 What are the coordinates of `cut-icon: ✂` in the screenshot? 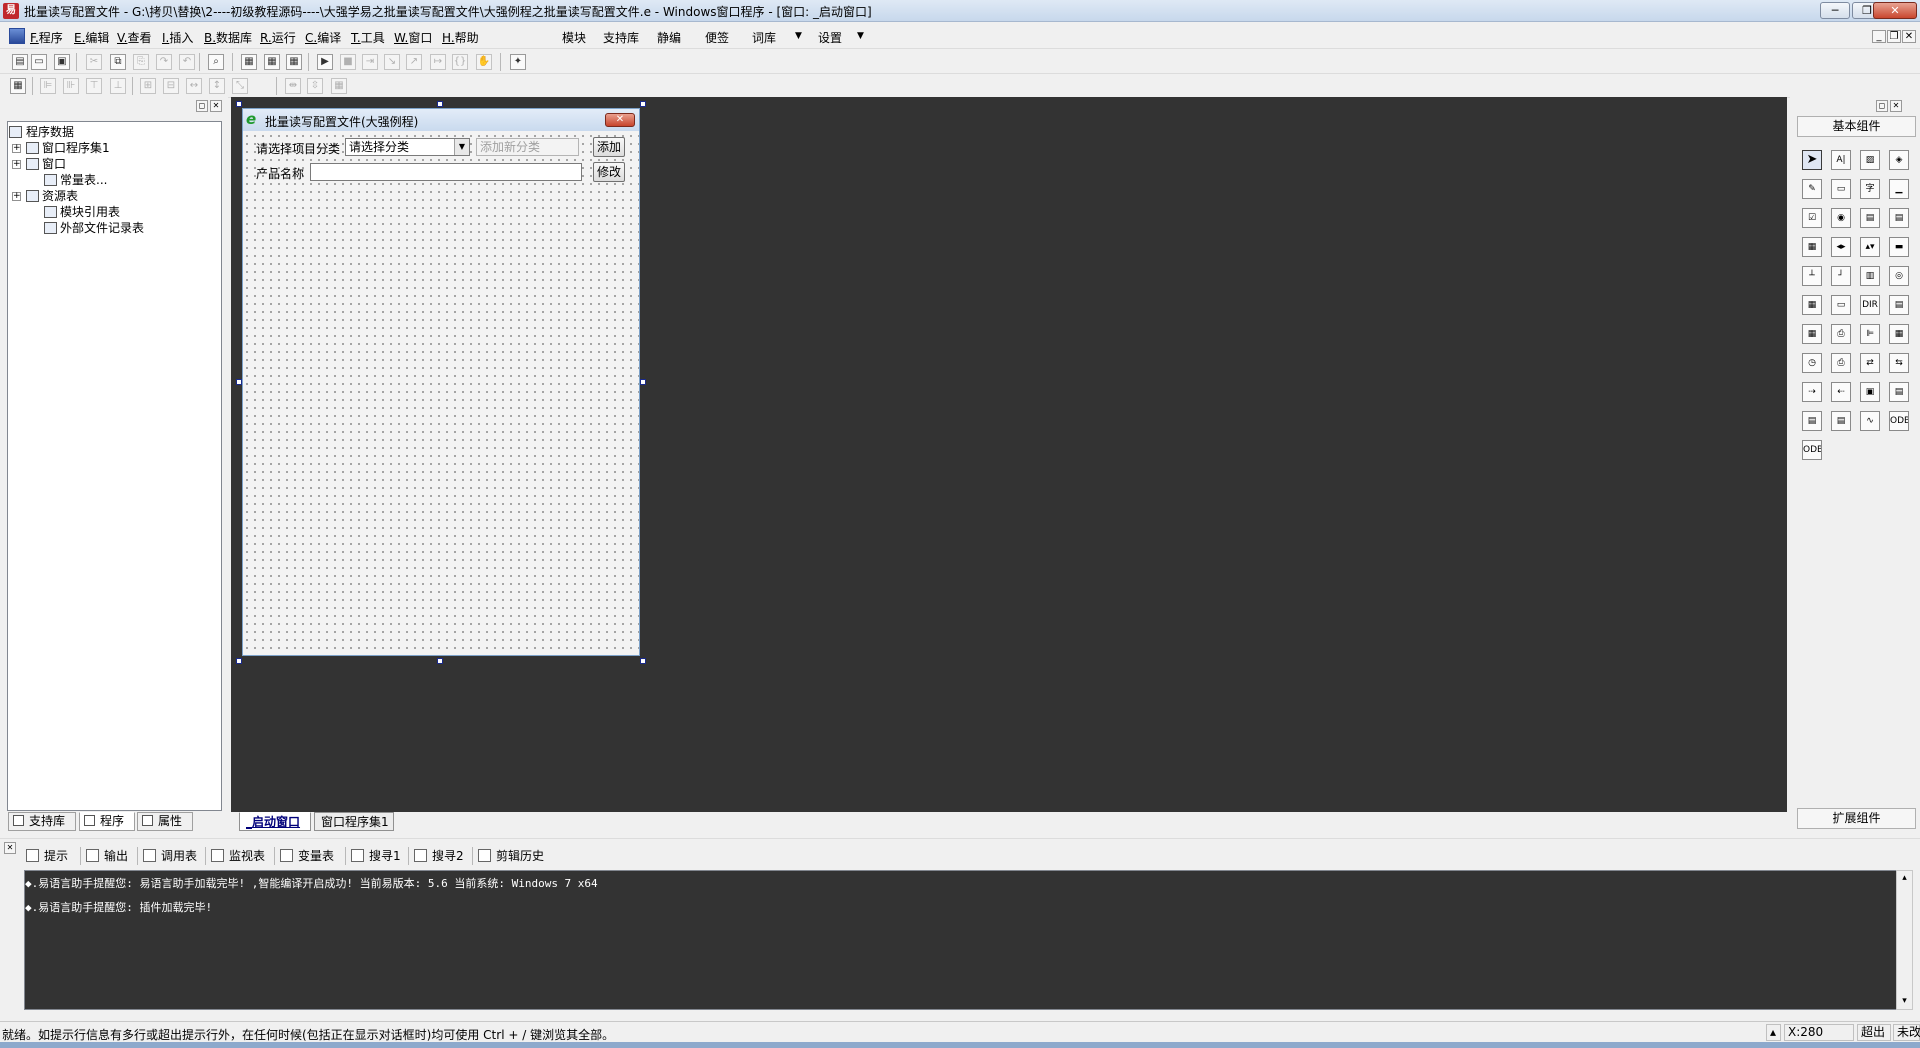 It's located at (94, 62).